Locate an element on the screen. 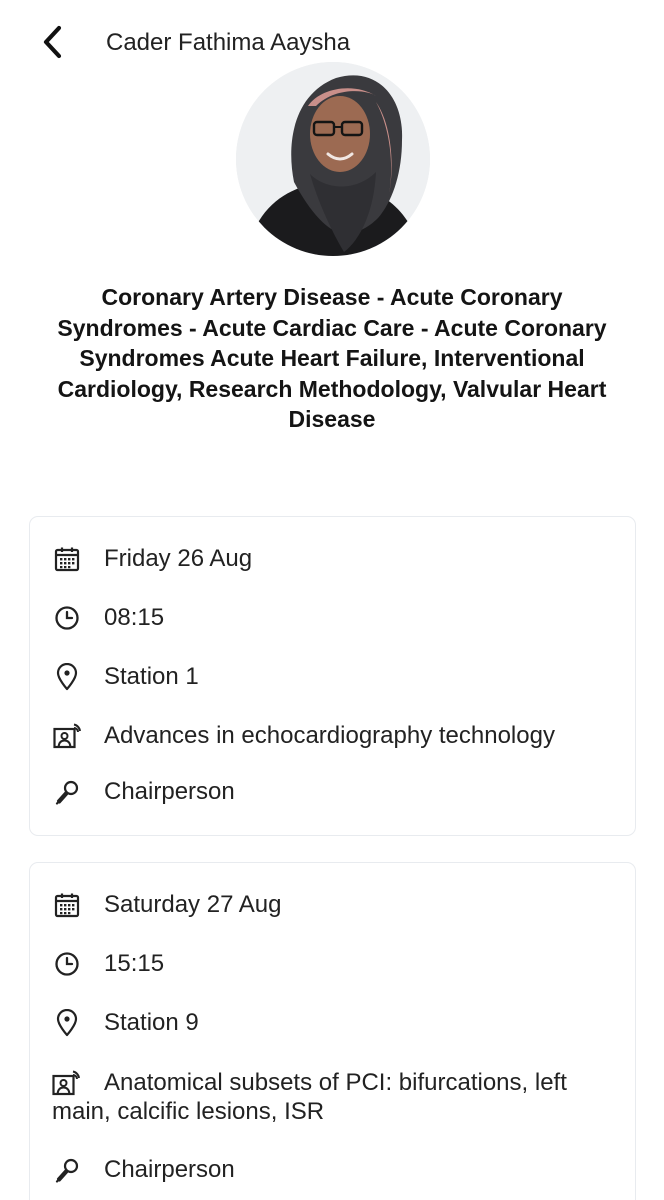  back-button is located at coordinates (52, 42).